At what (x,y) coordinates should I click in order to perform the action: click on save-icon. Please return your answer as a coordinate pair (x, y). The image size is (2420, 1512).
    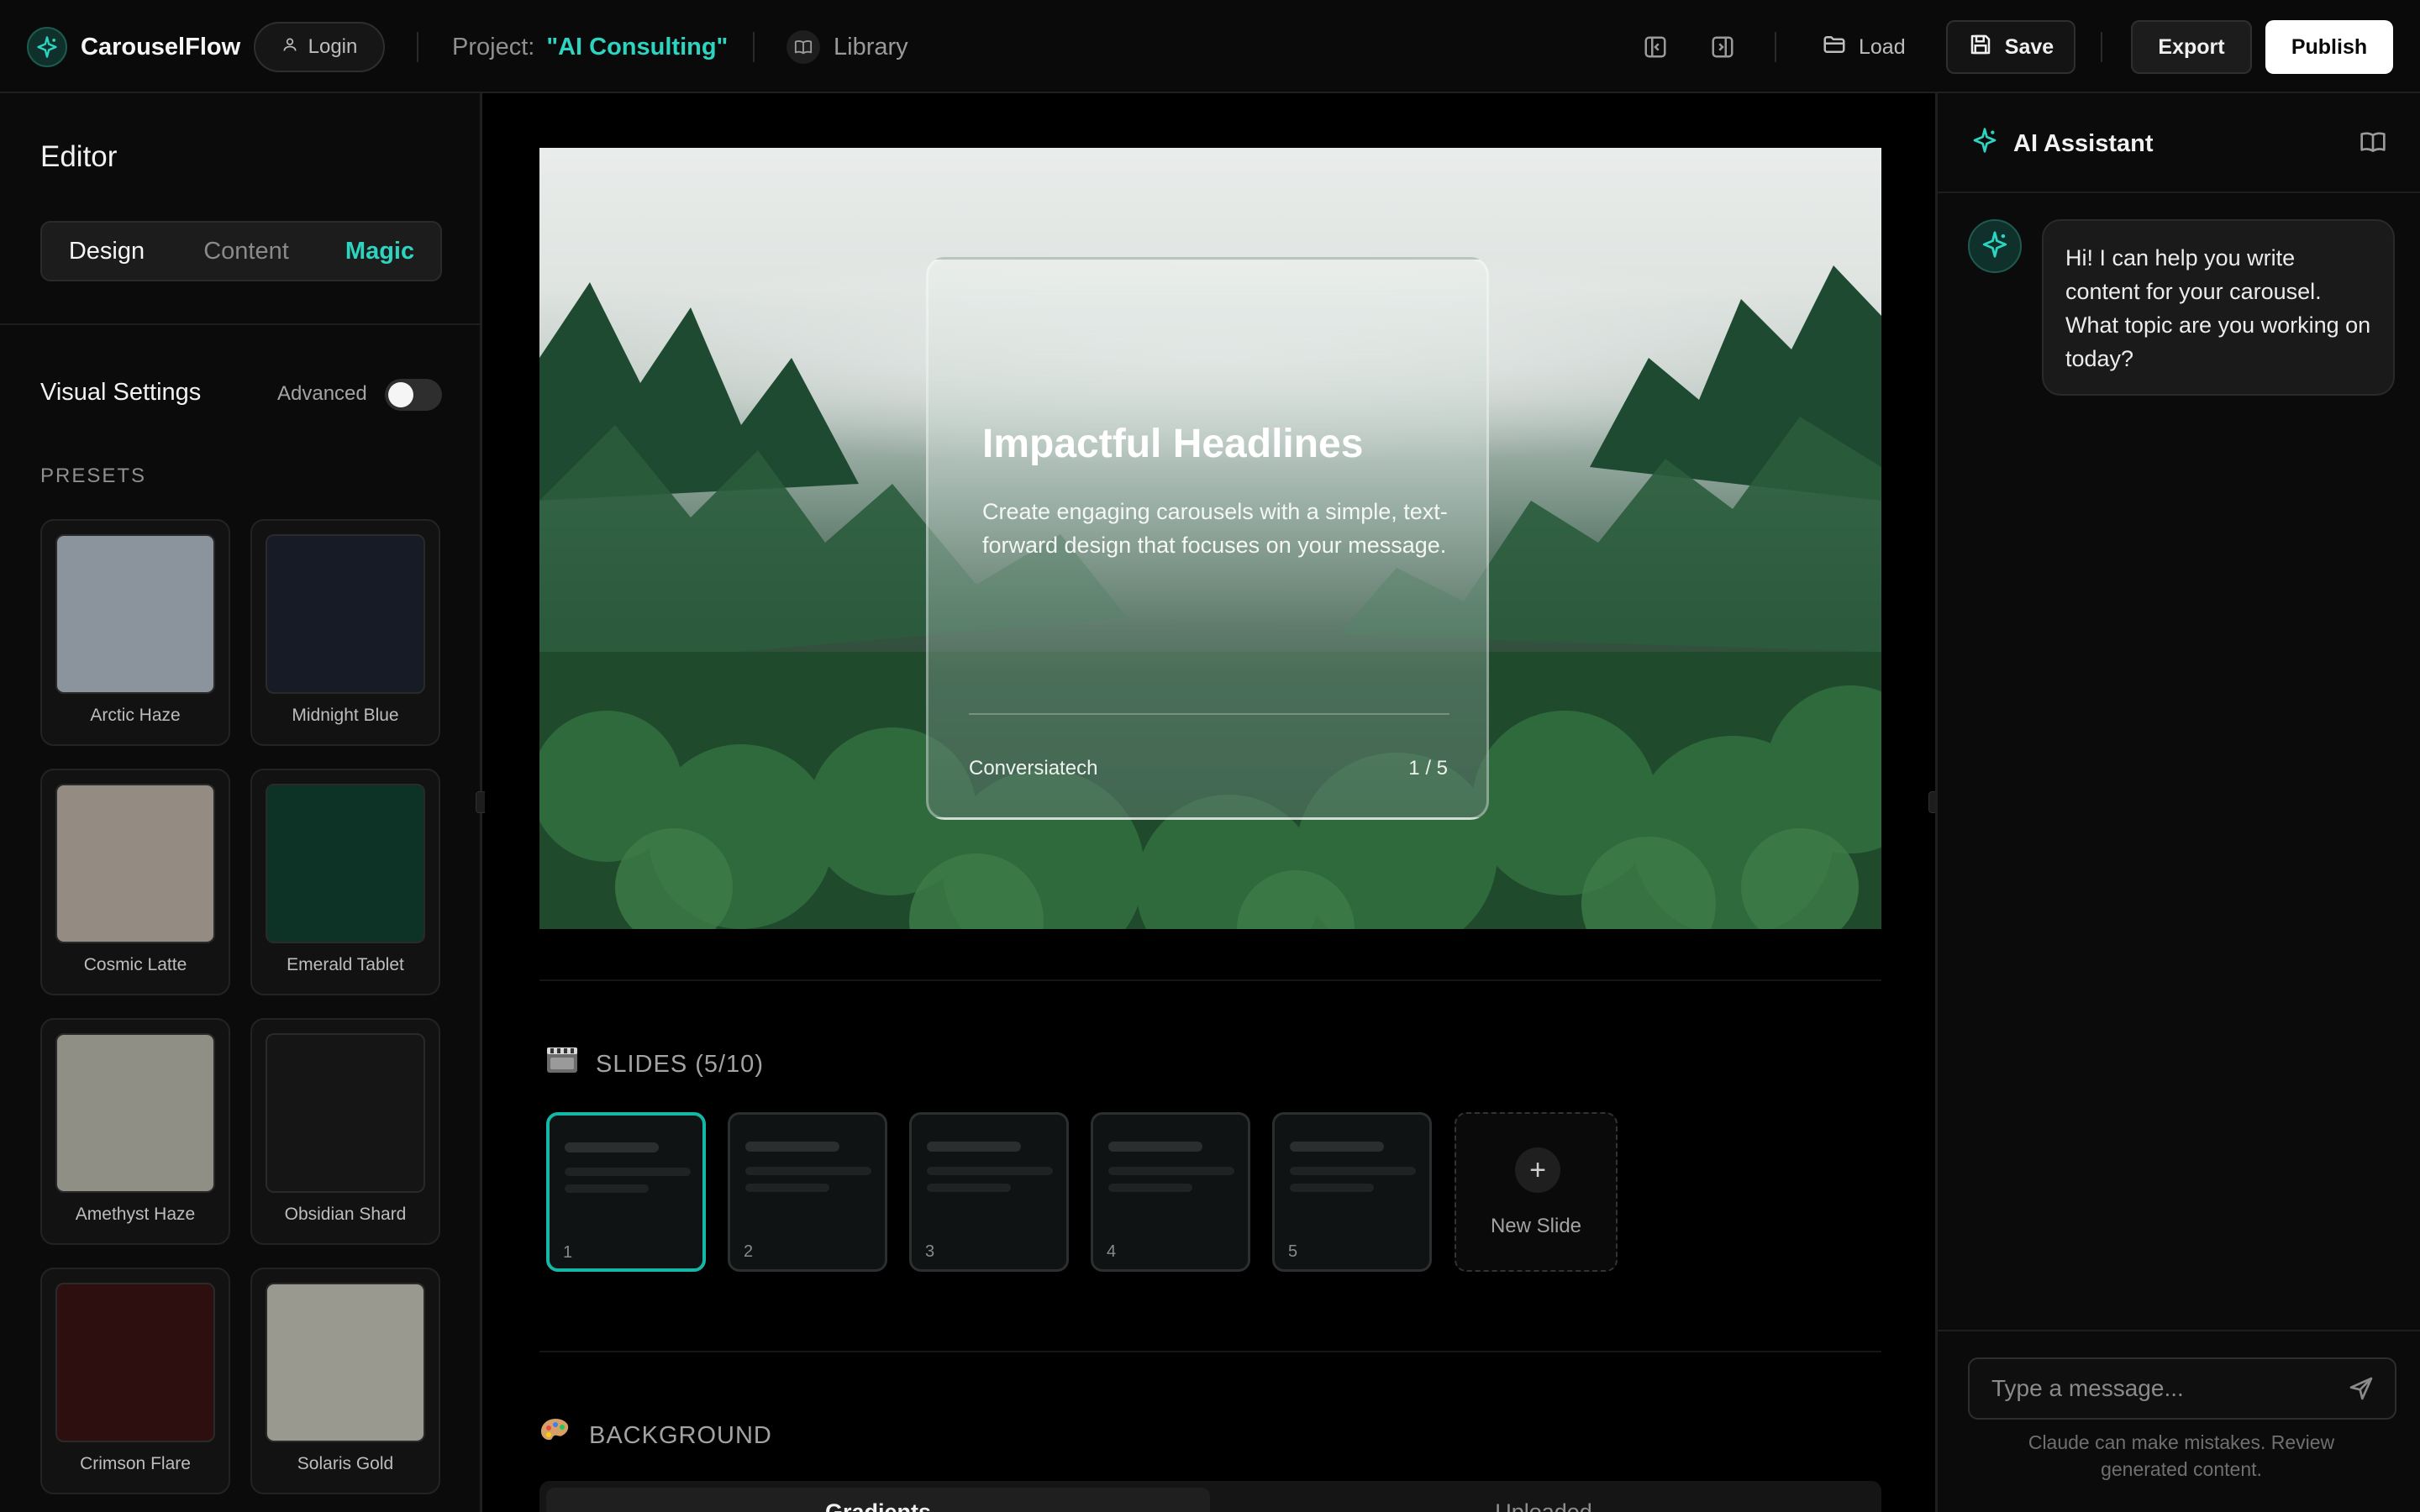
    Looking at the image, I should click on (1981, 47).